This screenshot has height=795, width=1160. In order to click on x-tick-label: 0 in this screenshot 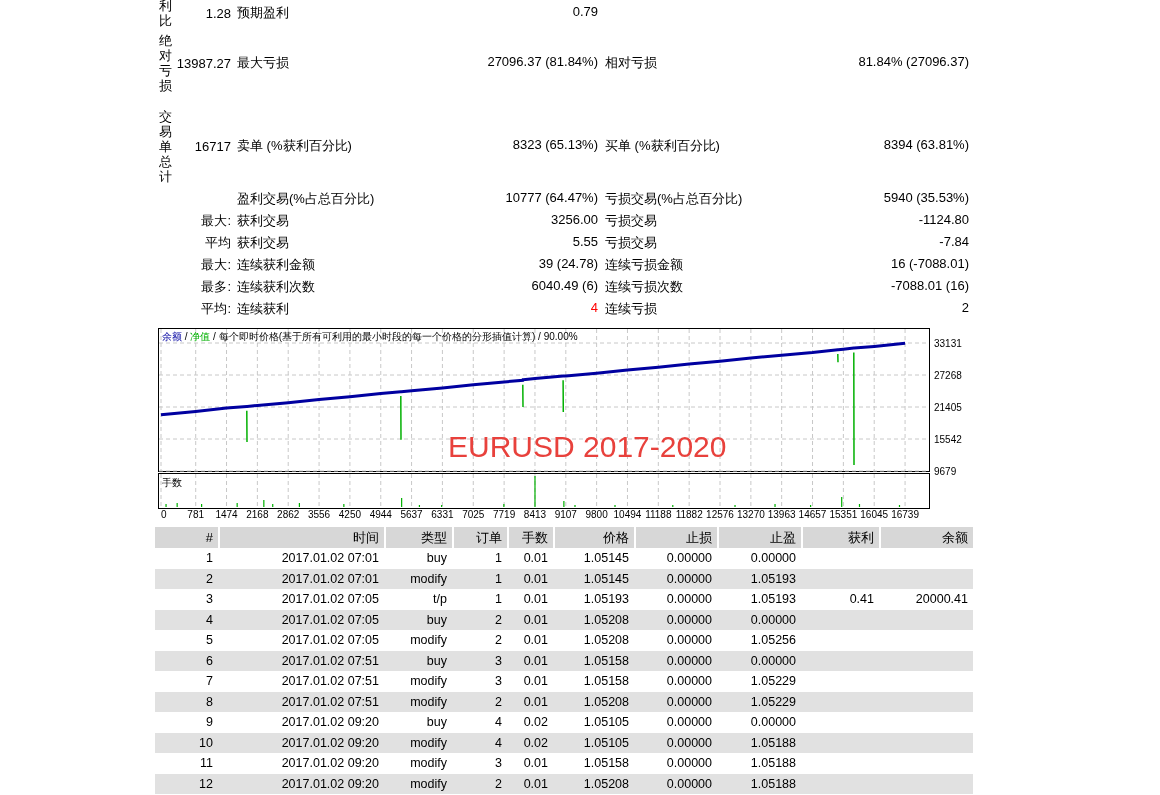, I will do `click(164, 514)`.